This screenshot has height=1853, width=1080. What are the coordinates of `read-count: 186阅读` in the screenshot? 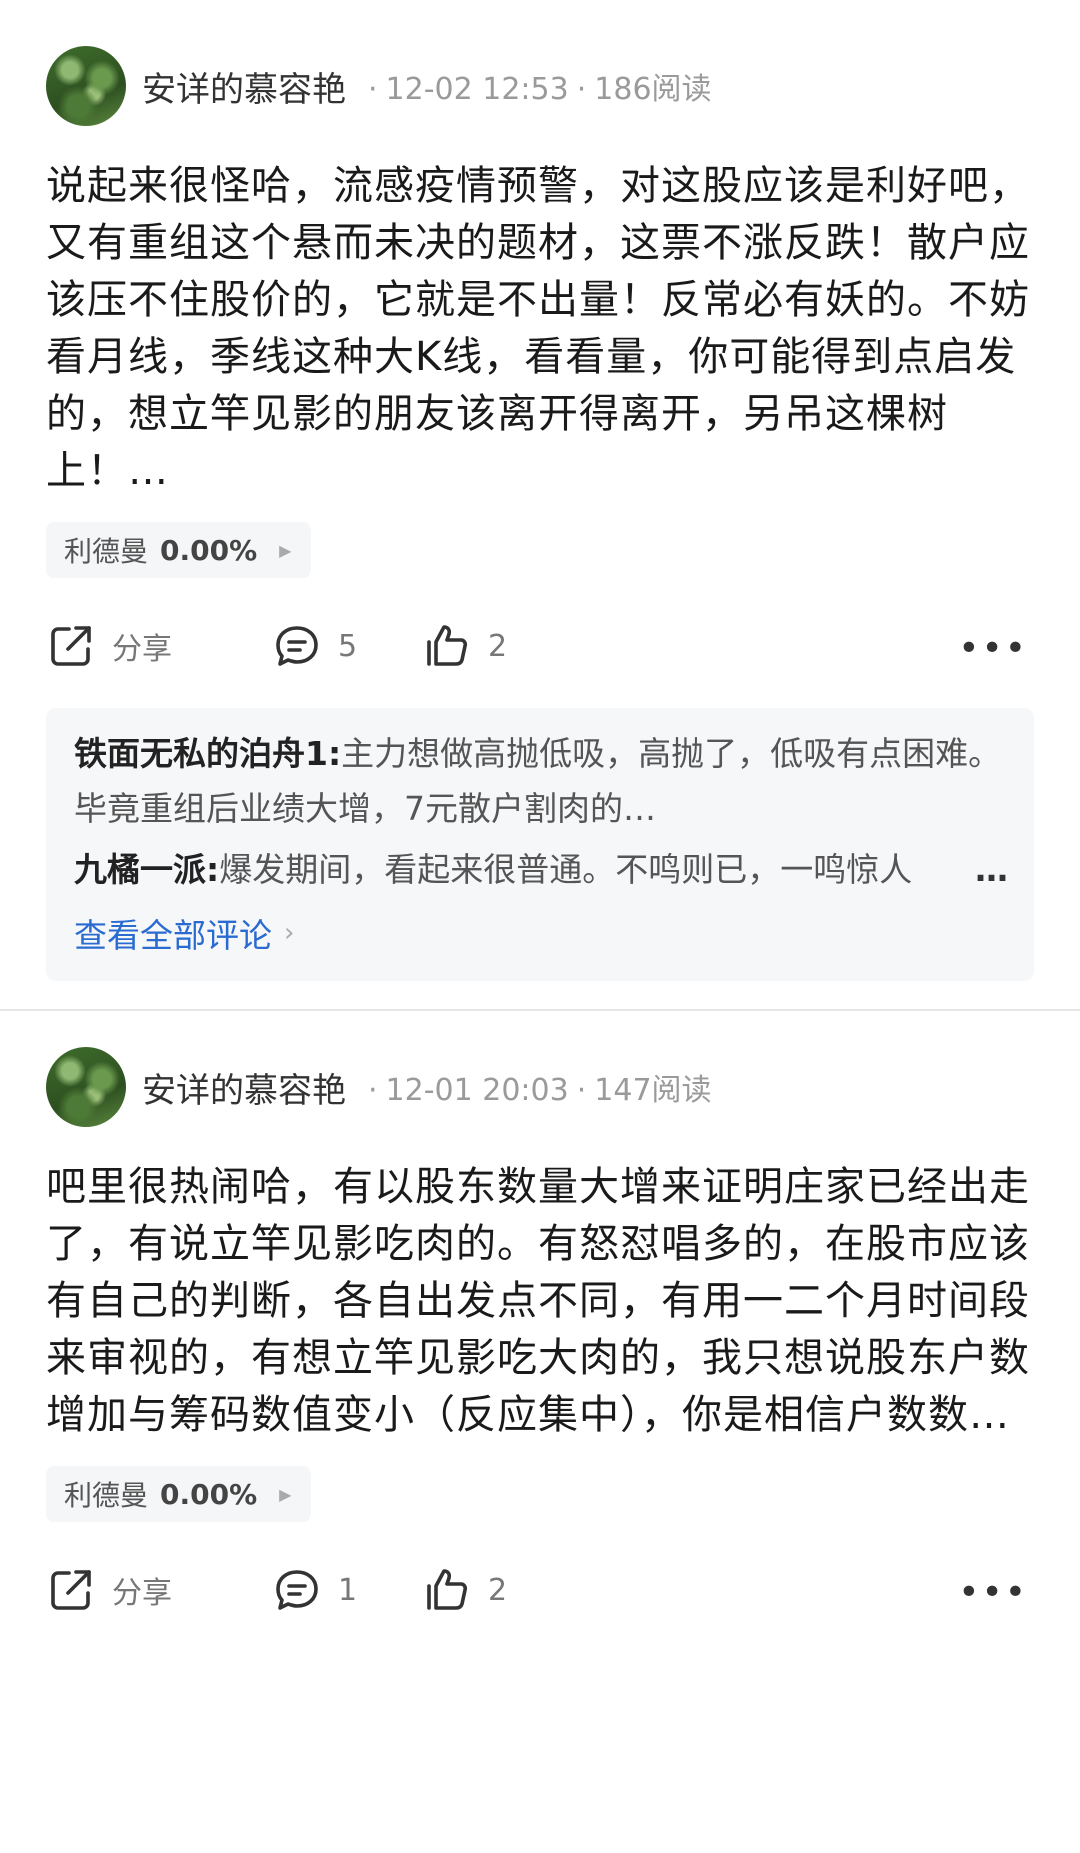 It's located at (653, 89).